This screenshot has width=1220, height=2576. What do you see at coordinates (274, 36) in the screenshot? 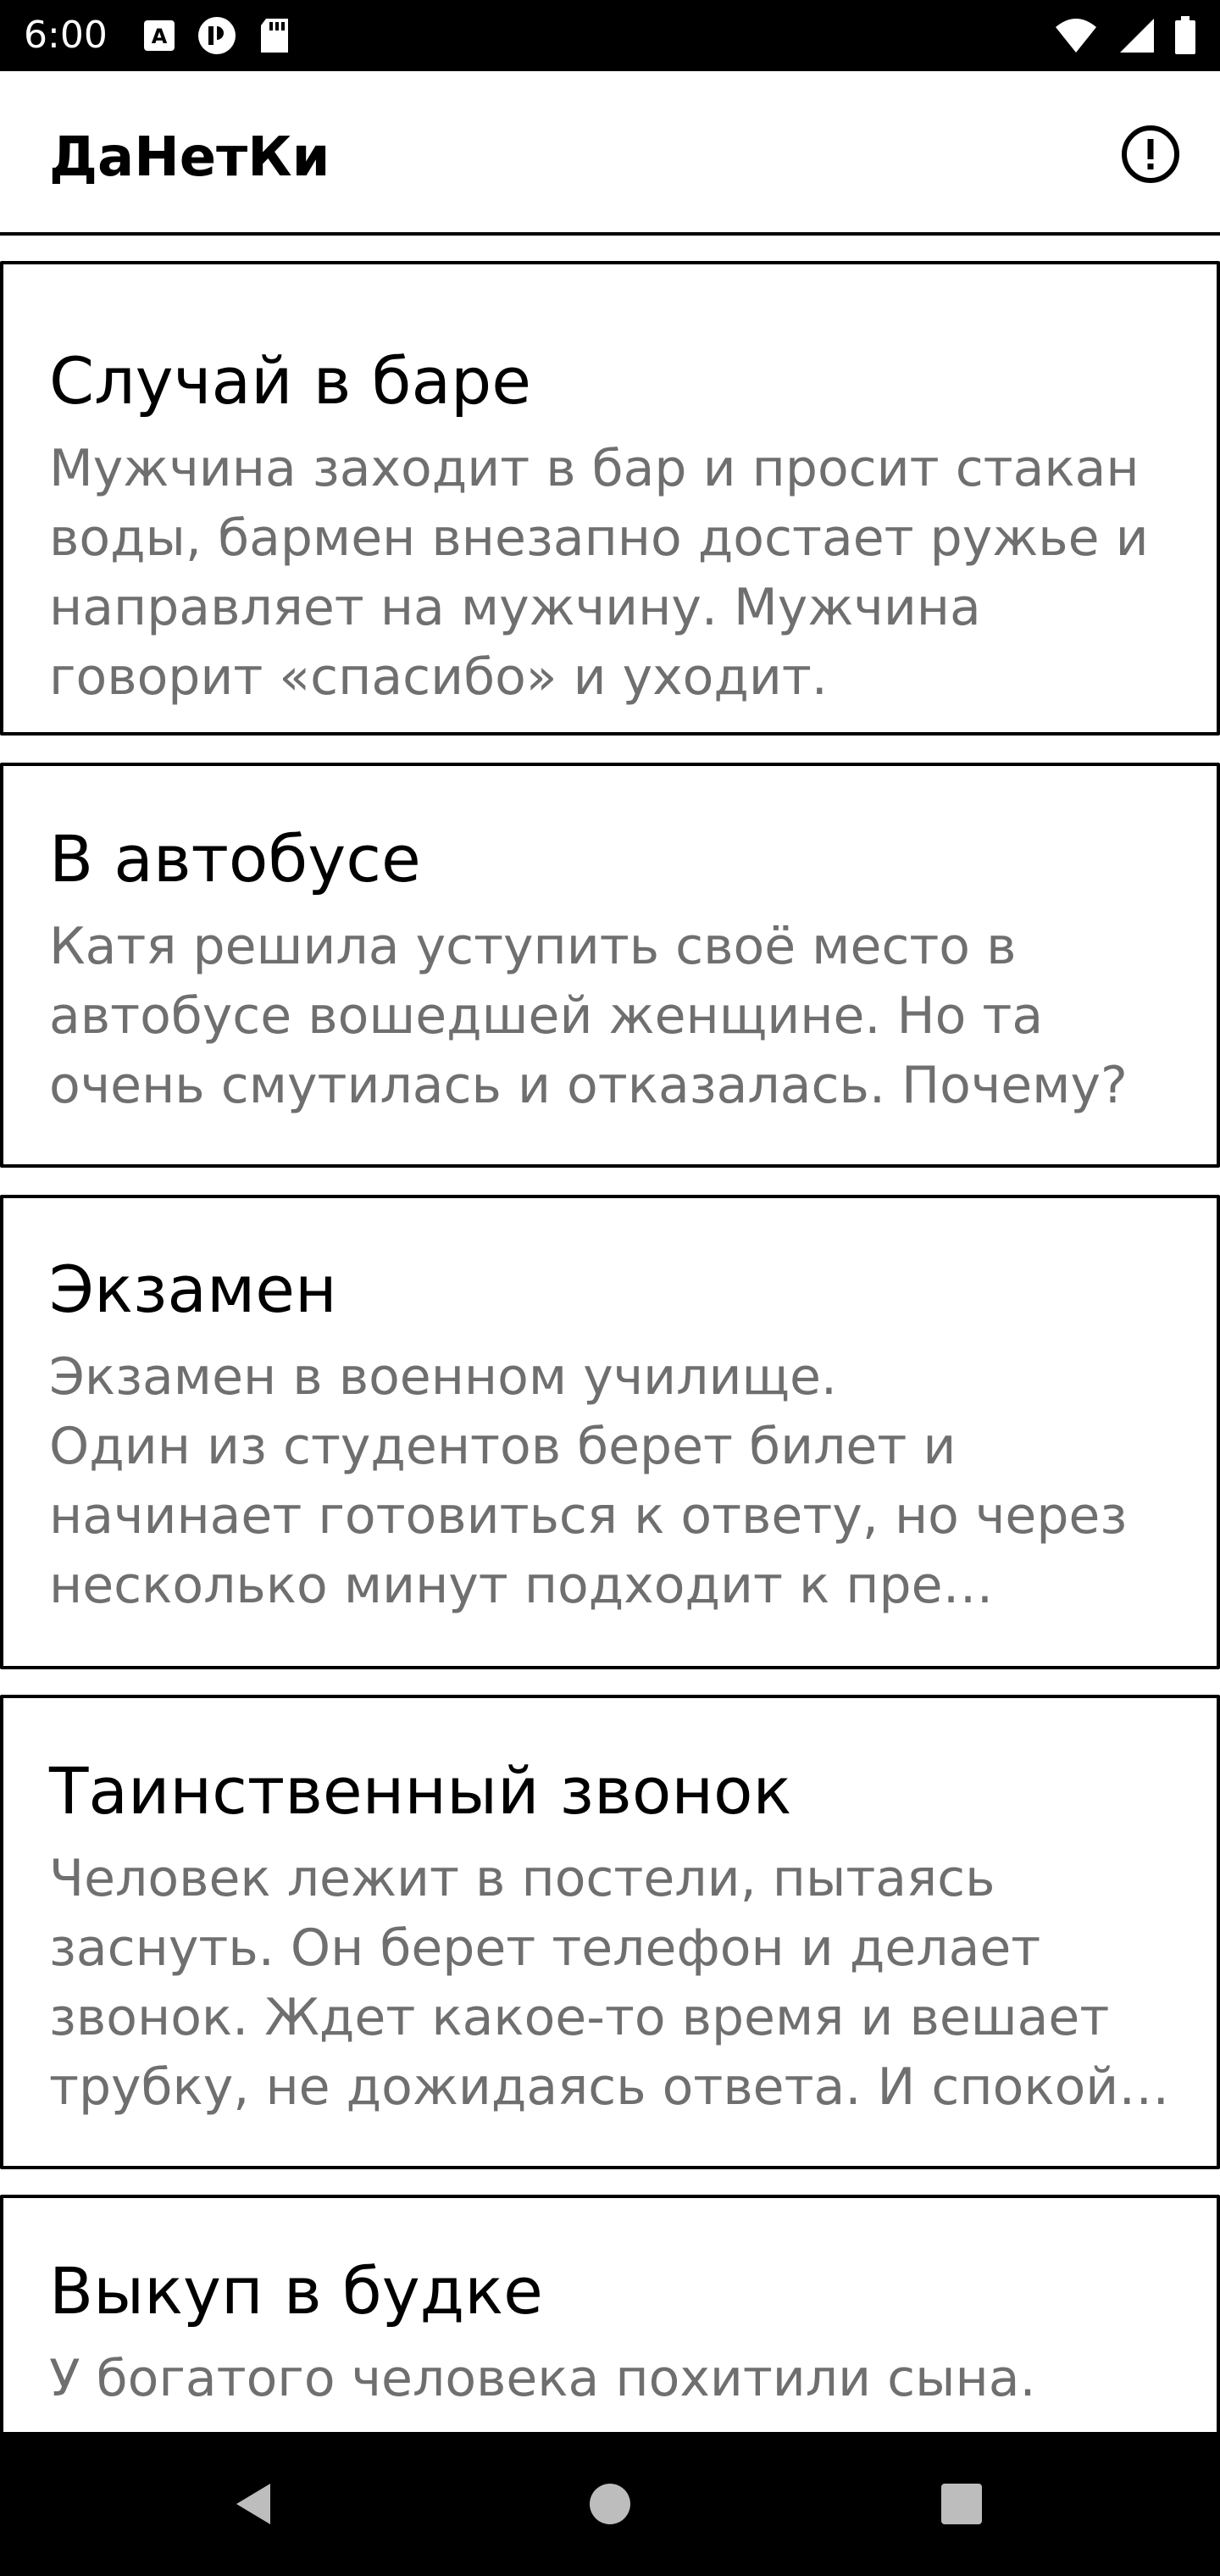
I see `sd-card-icon` at bounding box center [274, 36].